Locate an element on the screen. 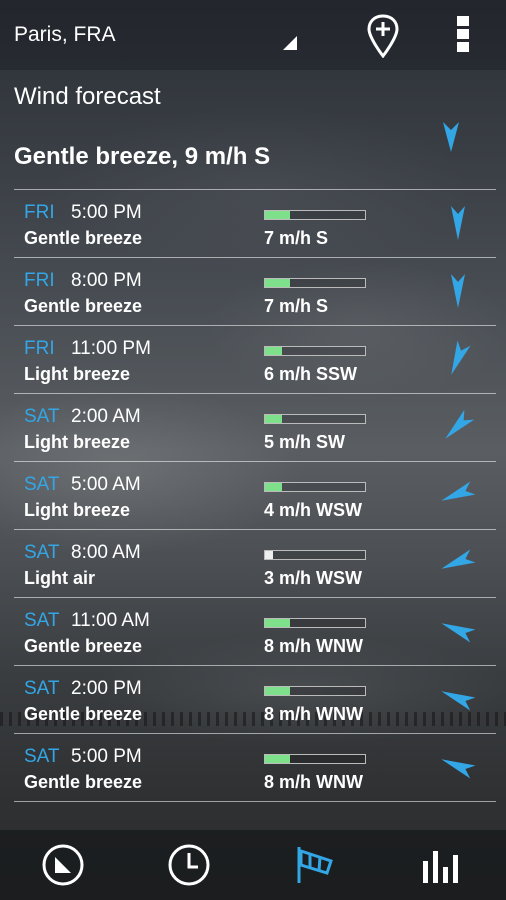 The image size is (506, 900). page-title: Wind forecast is located at coordinates (87, 96).